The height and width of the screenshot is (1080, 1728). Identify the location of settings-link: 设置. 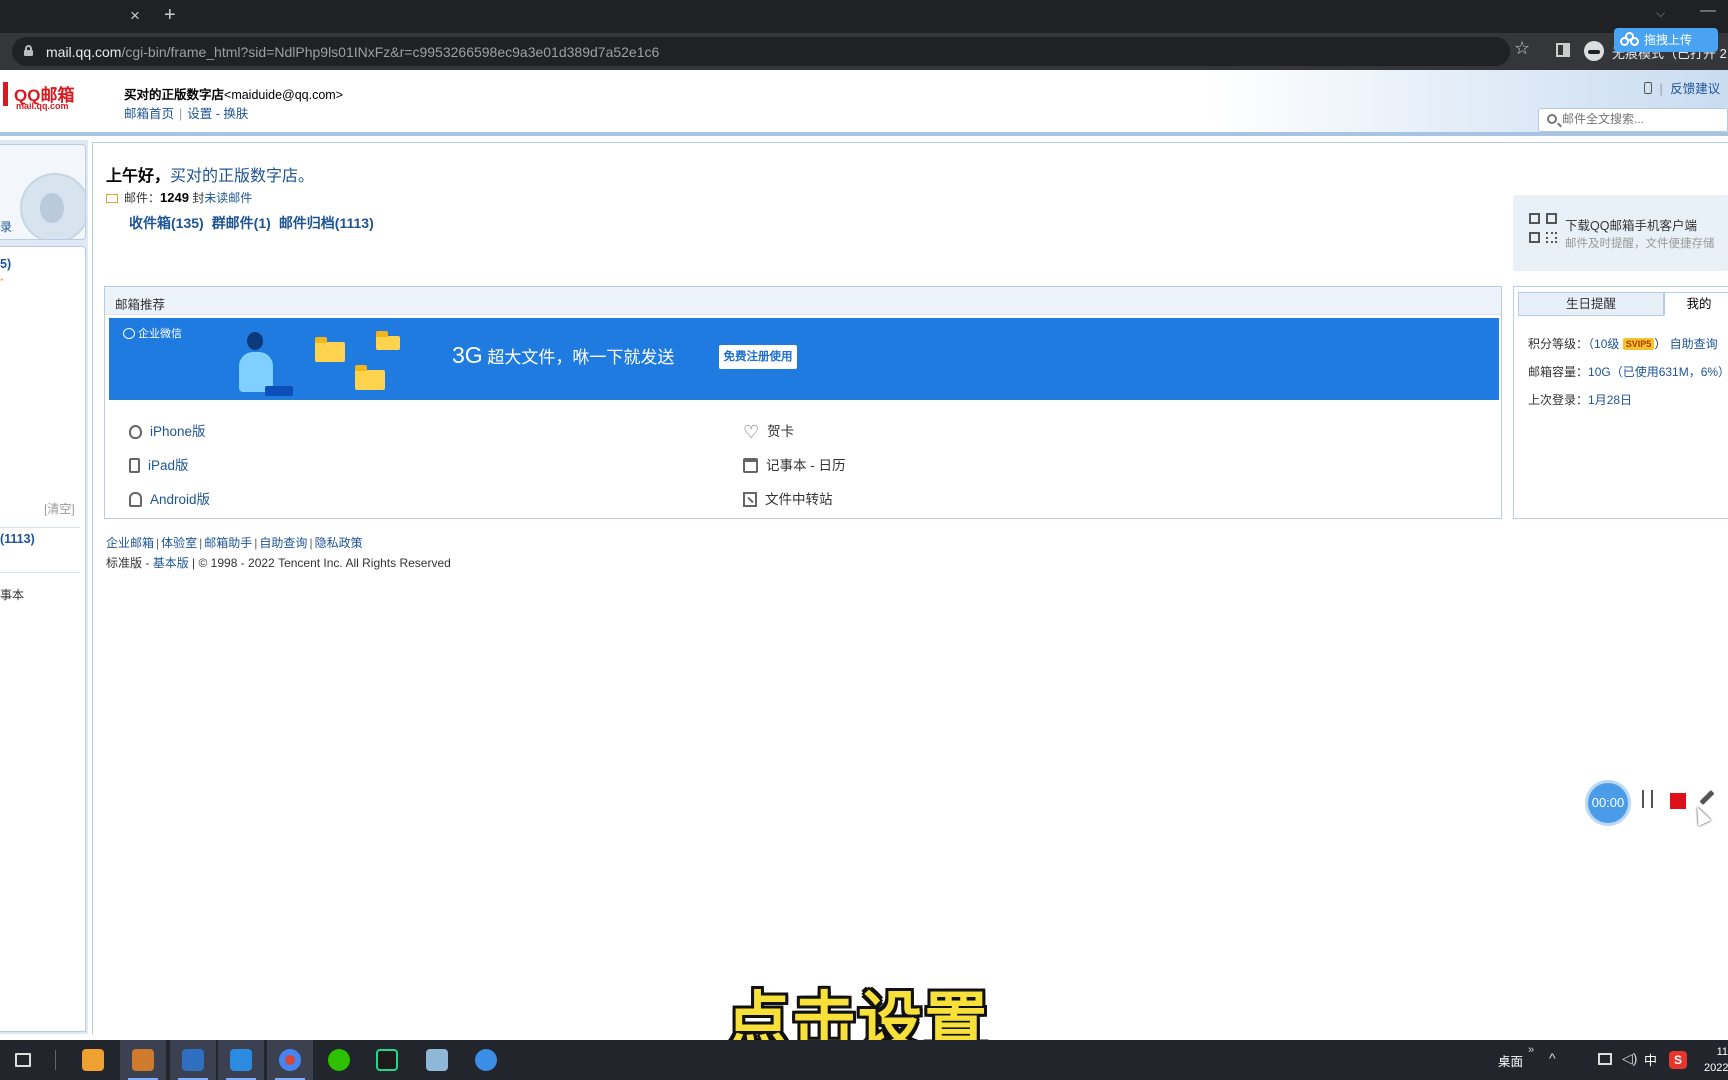
(199, 114).